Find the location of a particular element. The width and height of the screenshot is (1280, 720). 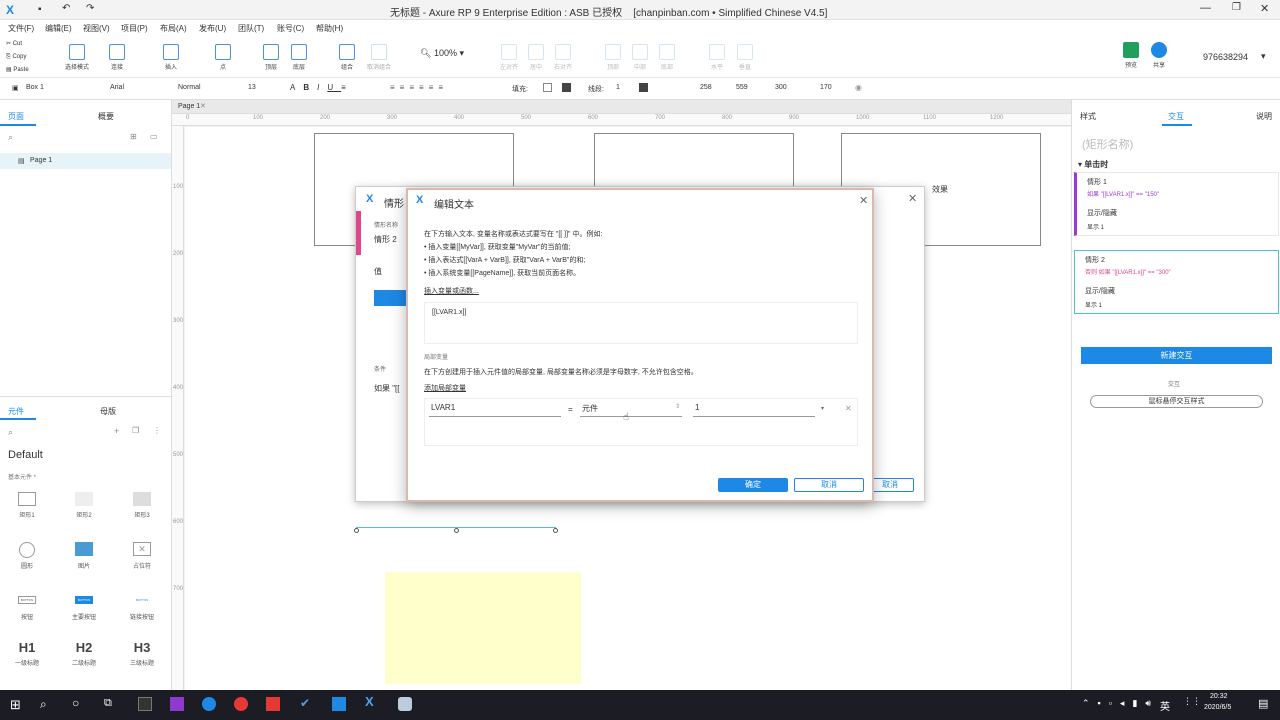

connect-button: 连接 is located at coordinates (117, 57).